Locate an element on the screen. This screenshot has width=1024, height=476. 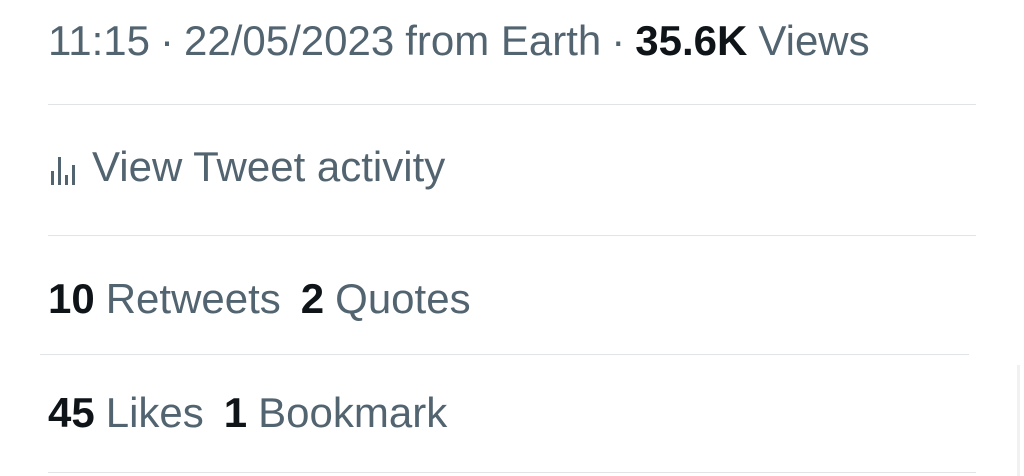
likes-stat: 45 Likes is located at coordinates (126, 413).